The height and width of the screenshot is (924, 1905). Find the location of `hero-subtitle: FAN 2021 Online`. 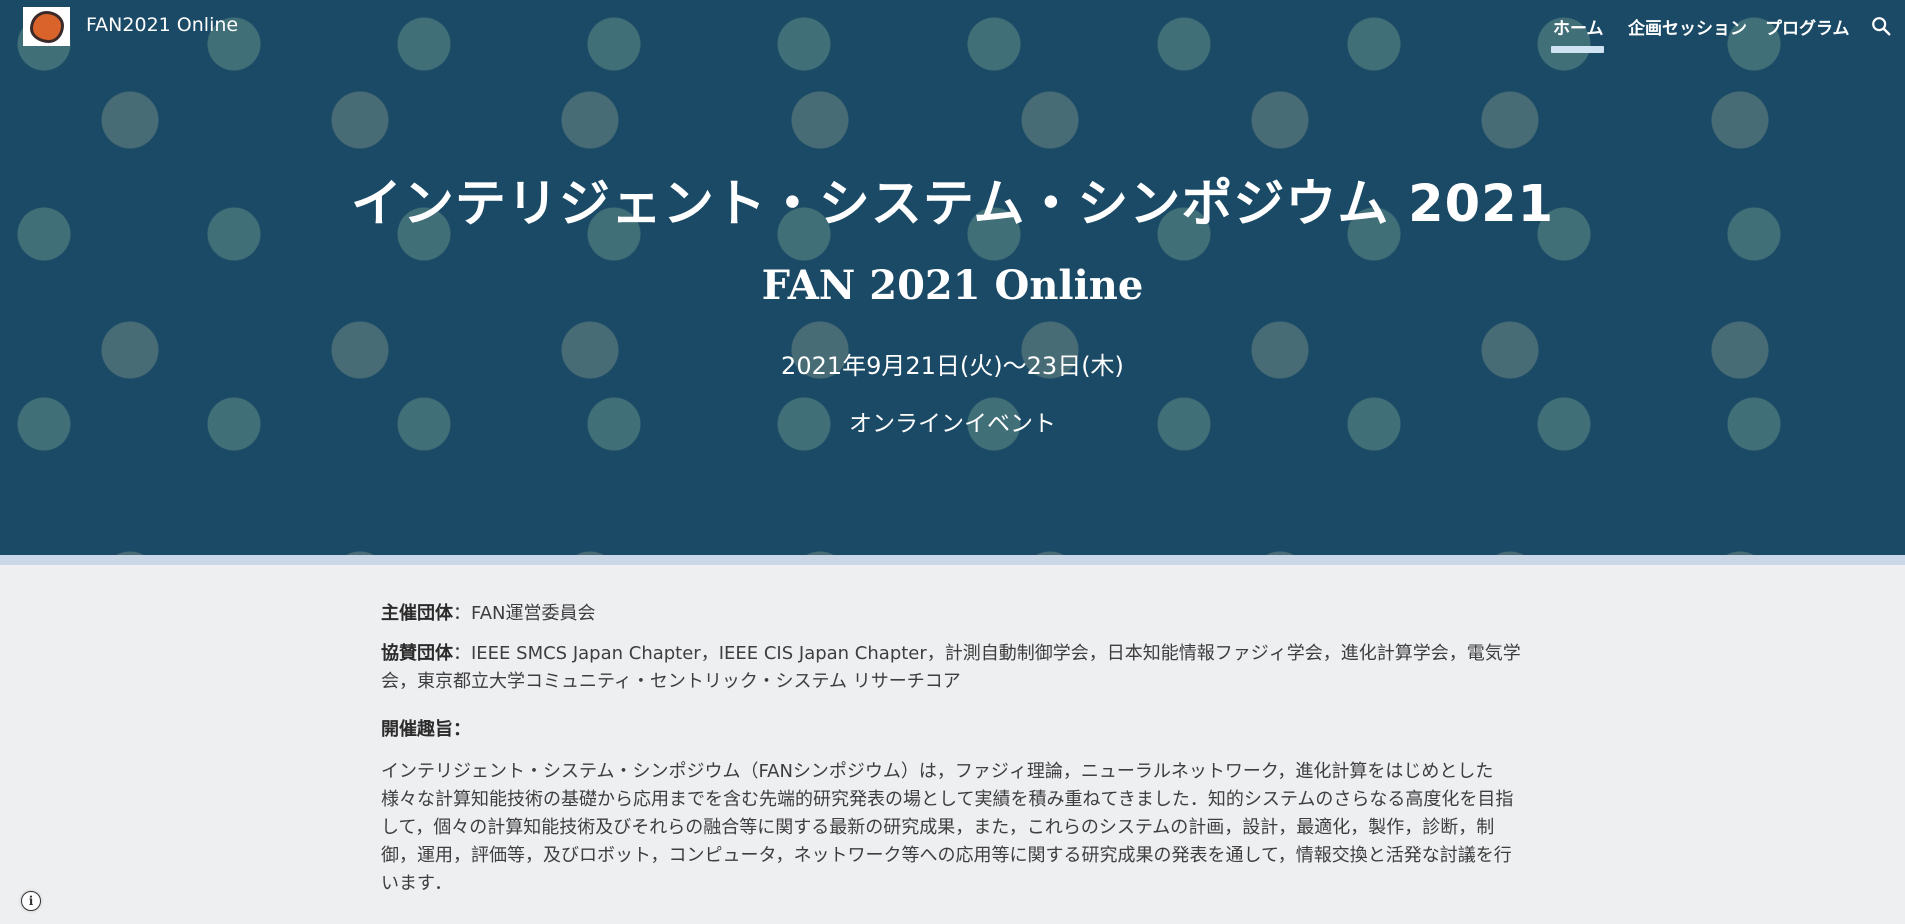

hero-subtitle: FAN 2021 Online is located at coordinates (952, 285).